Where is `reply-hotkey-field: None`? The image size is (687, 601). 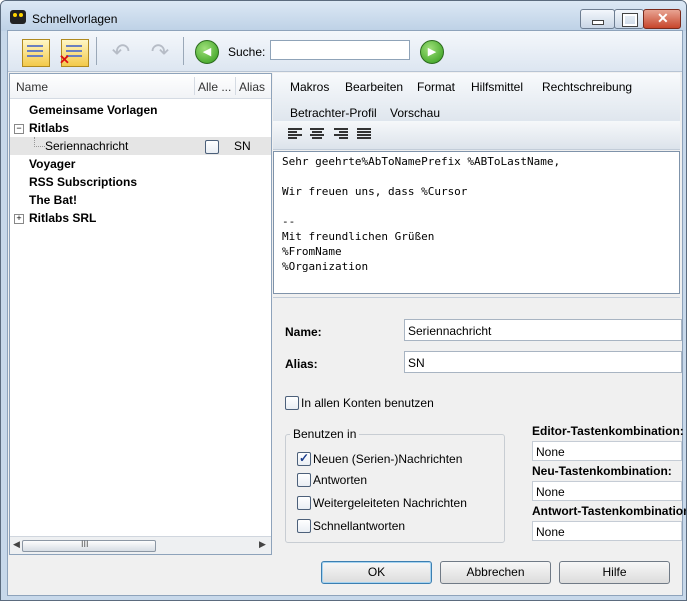
reply-hotkey-field: None is located at coordinates (607, 531).